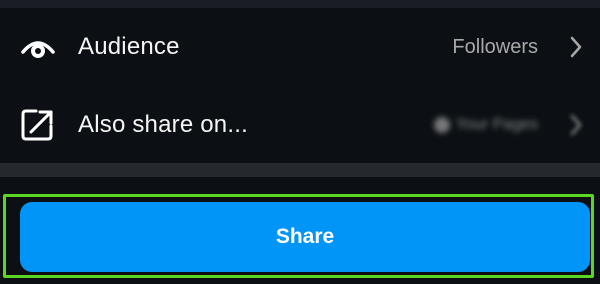 Image resolution: width=600 pixels, height=284 pixels. I want to click on account-avatar, so click(441, 125).